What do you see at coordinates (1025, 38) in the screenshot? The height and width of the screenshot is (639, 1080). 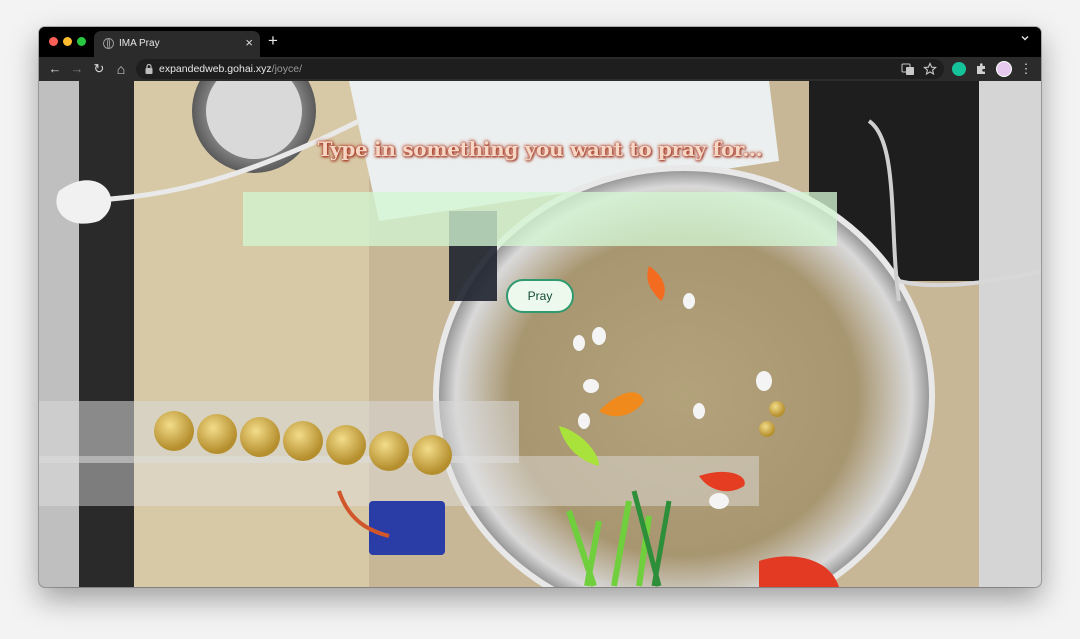 I see `tab-search-chevron-icon` at bounding box center [1025, 38].